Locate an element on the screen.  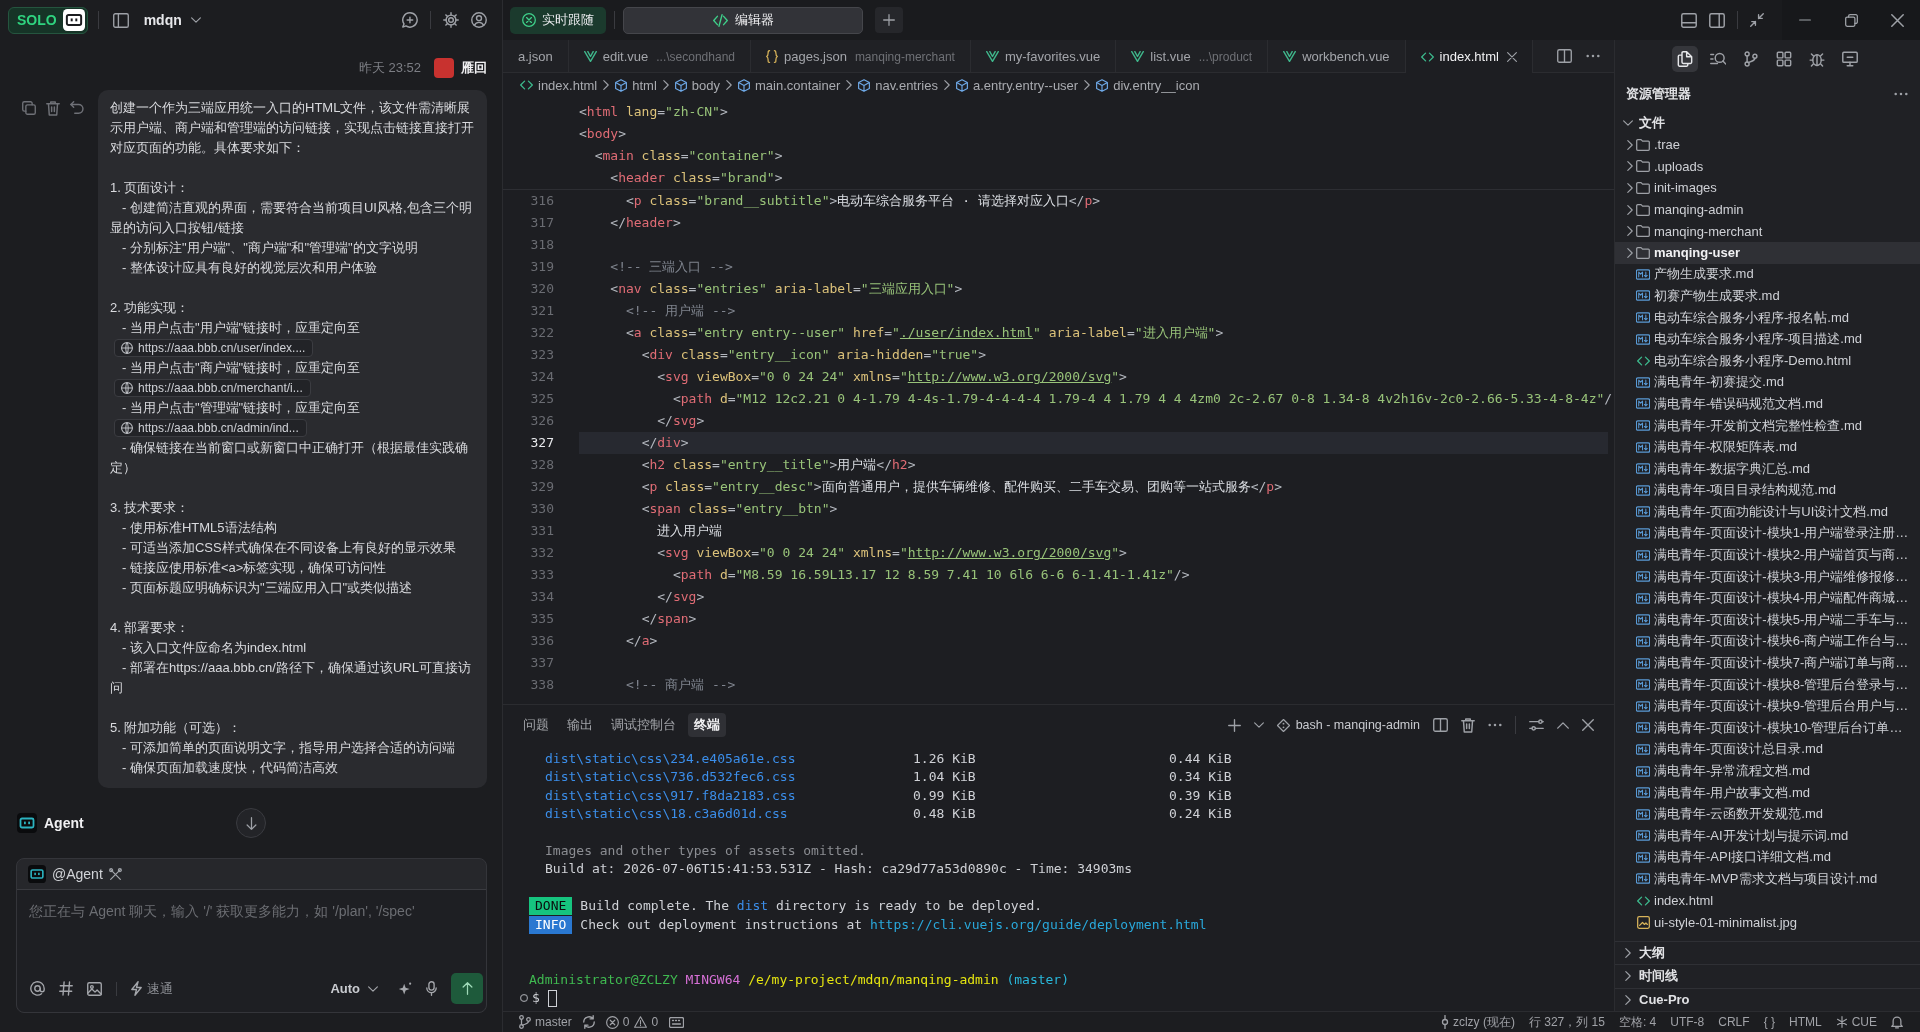
file-tree-item: manqing-user is located at coordinates (1767, 252).